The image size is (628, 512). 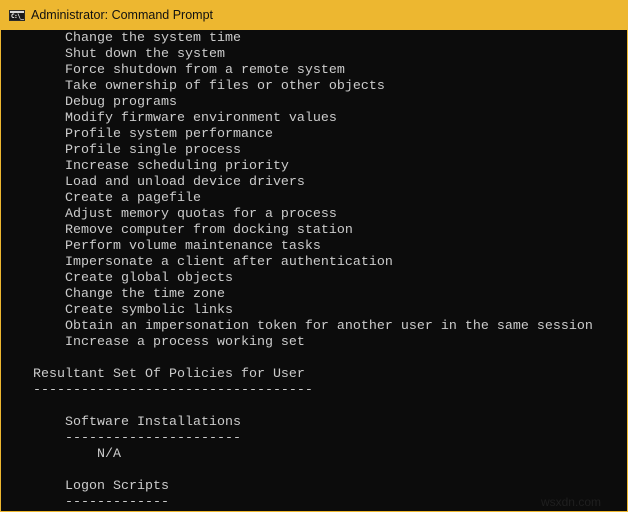 What do you see at coordinates (153, 342) in the screenshot?
I see `console-line: Increase a process working set` at bounding box center [153, 342].